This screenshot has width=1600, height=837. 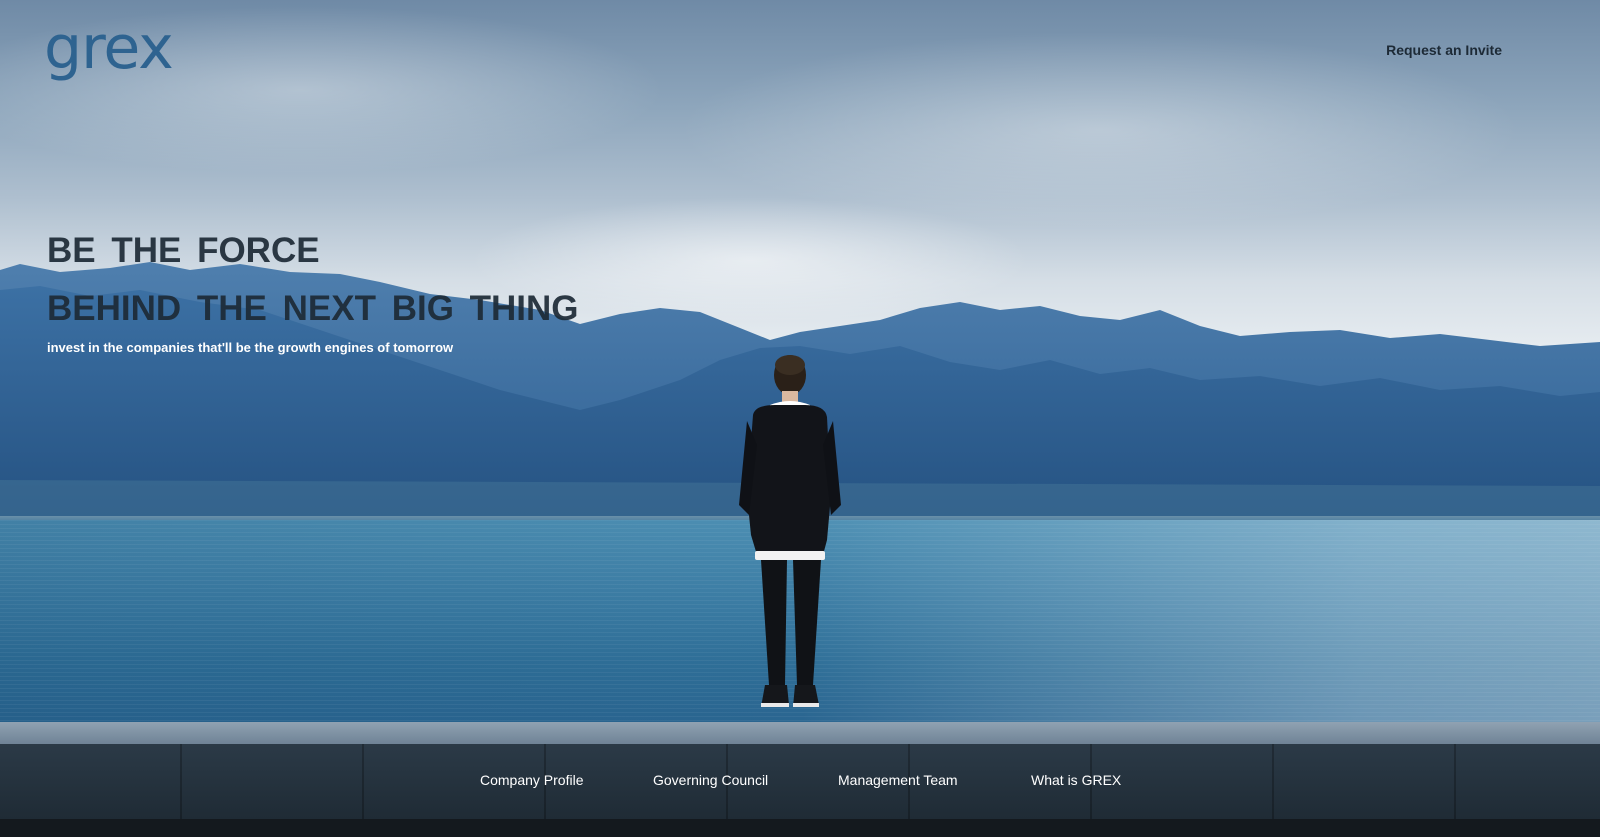 I want to click on nav-link-management-team: Management Team, so click(x=898, y=780).